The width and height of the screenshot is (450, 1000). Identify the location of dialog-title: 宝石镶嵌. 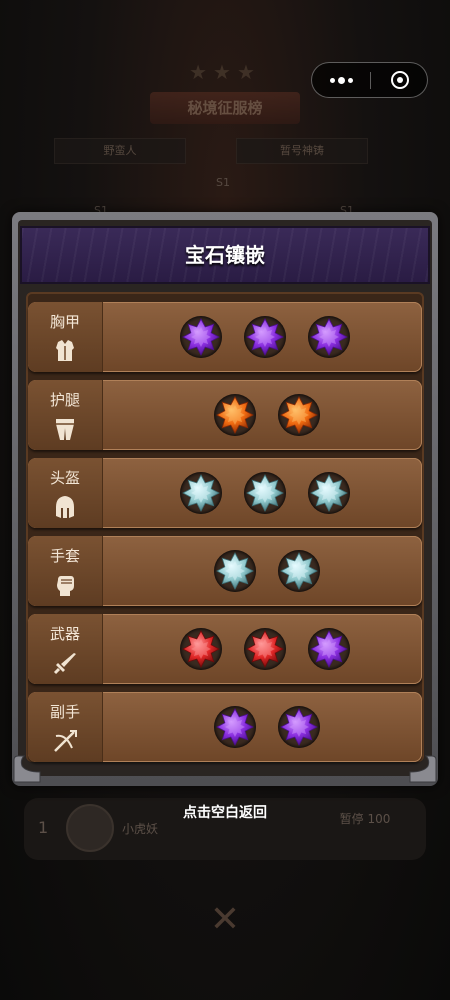
(225, 255).